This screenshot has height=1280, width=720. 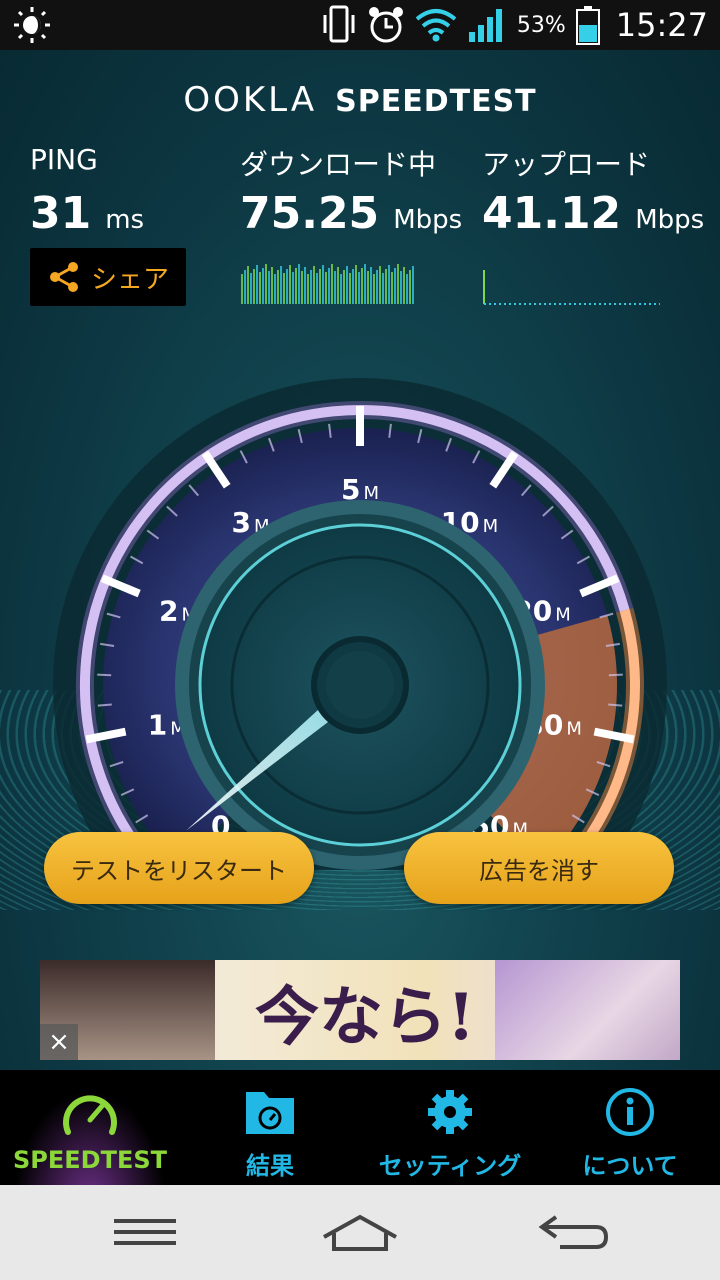 What do you see at coordinates (129, 279) in the screenshot?
I see `share-label: シェア` at bounding box center [129, 279].